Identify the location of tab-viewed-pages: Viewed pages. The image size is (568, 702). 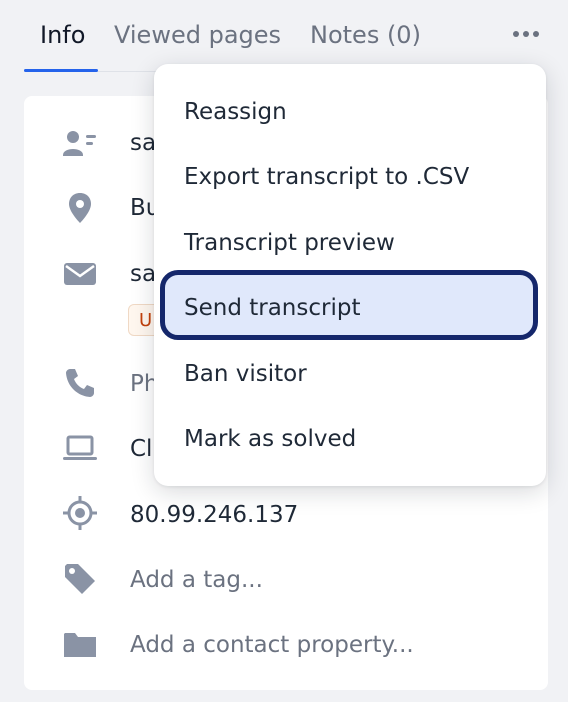
(197, 35).